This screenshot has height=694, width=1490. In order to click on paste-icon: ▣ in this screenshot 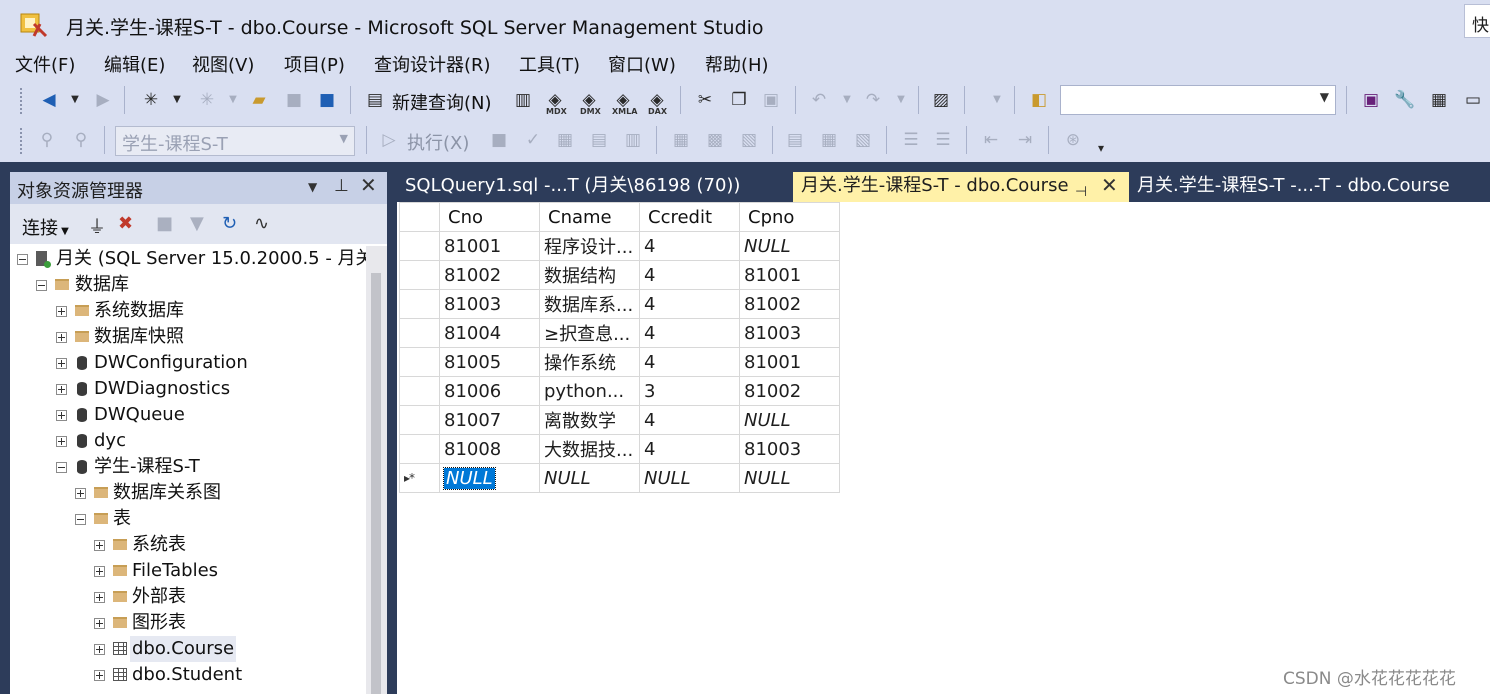, I will do `click(771, 100)`.